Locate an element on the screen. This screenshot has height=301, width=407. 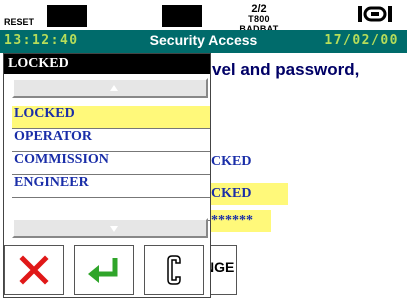
top-strip: RESET 2/2 T800 BADBAT is located at coordinates (203, 17).